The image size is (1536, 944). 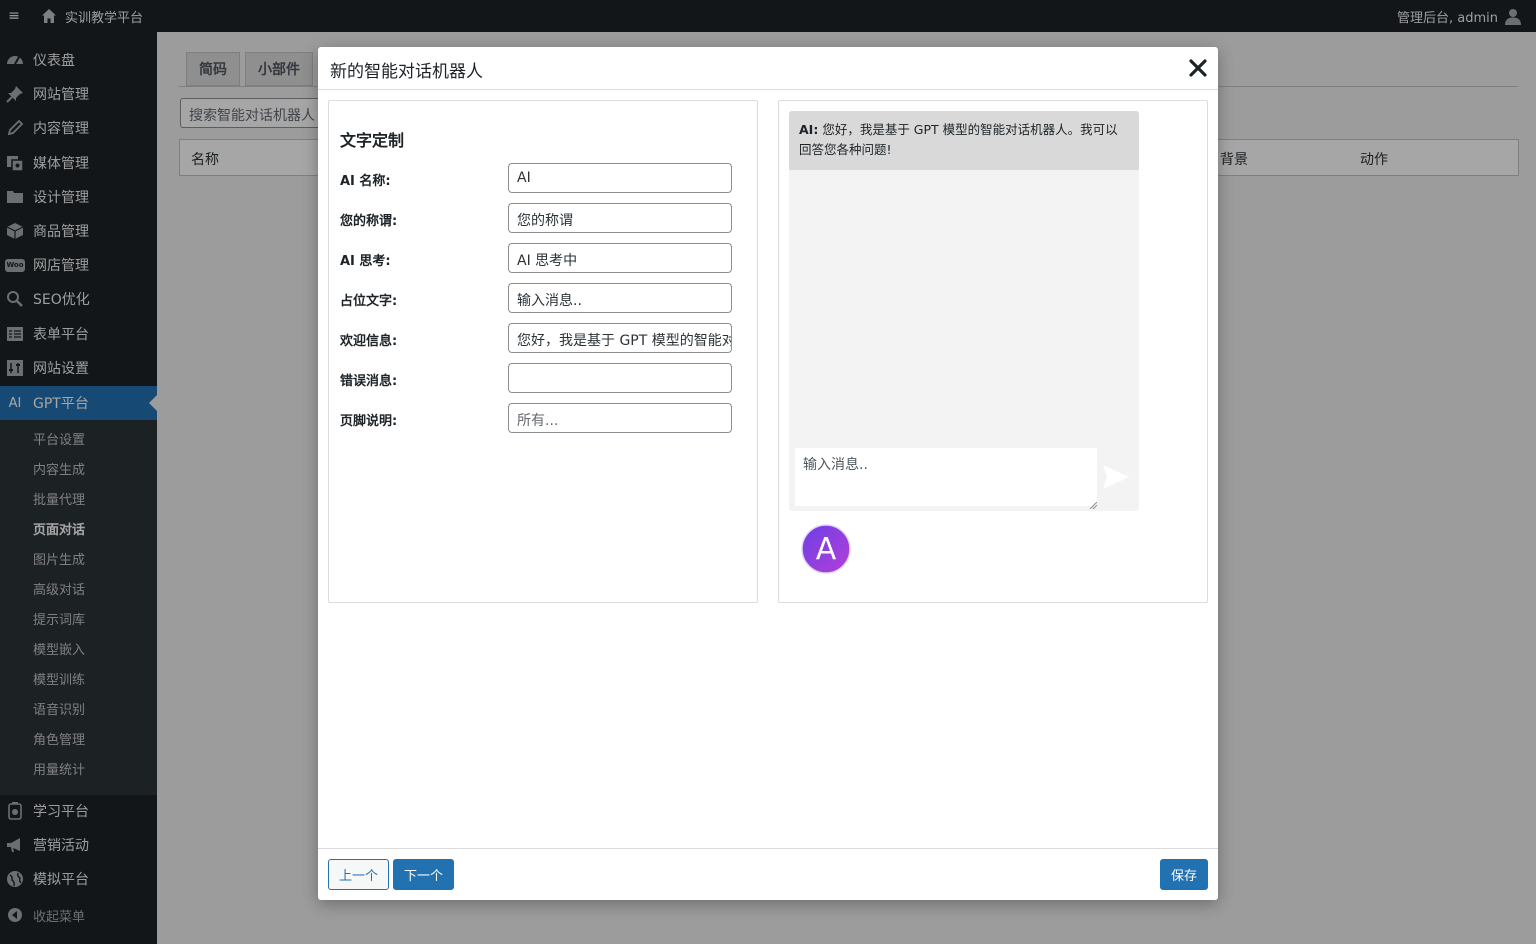 I want to click on chat-message-input: 输入消息.., so click(x=946, y=477).